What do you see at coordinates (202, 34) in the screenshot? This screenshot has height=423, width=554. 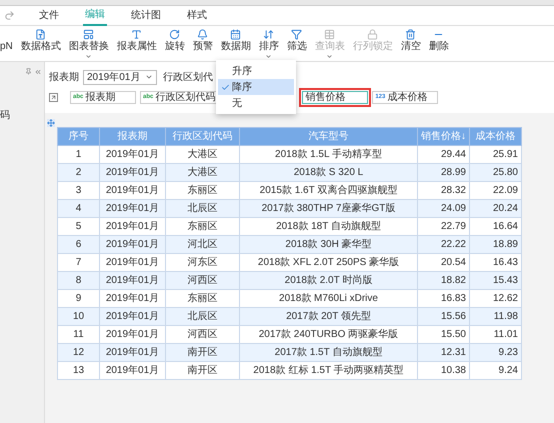 I see `bell-icon` at bounding box center [202, 34].